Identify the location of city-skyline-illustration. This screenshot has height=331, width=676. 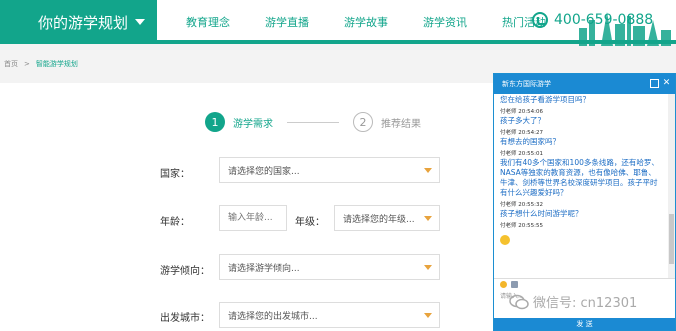
(625, 29).